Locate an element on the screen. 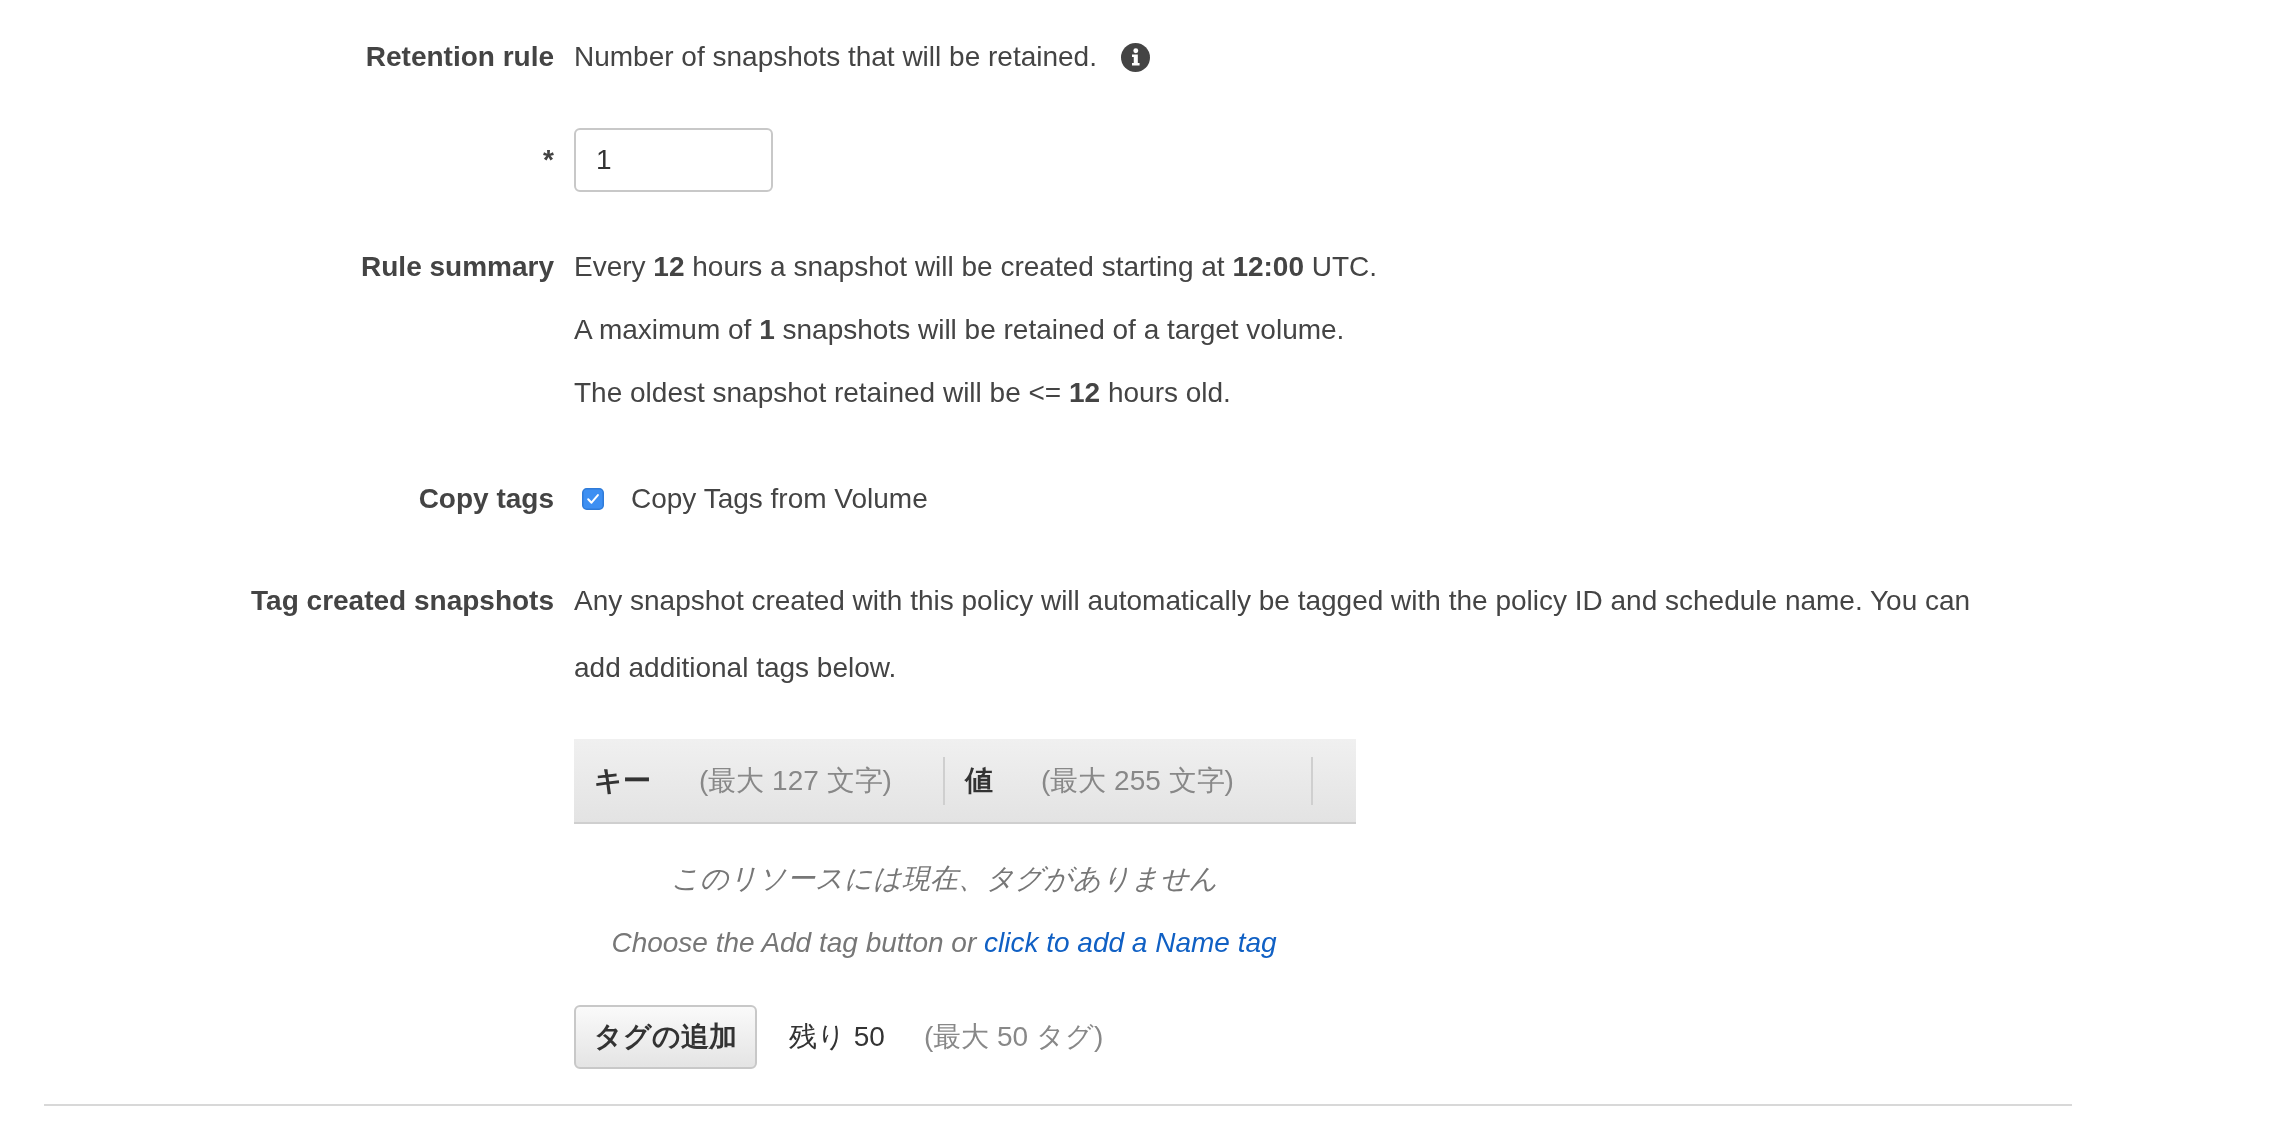  column-hint: (最大 255 文字) is located at coordinates (1137, 780).